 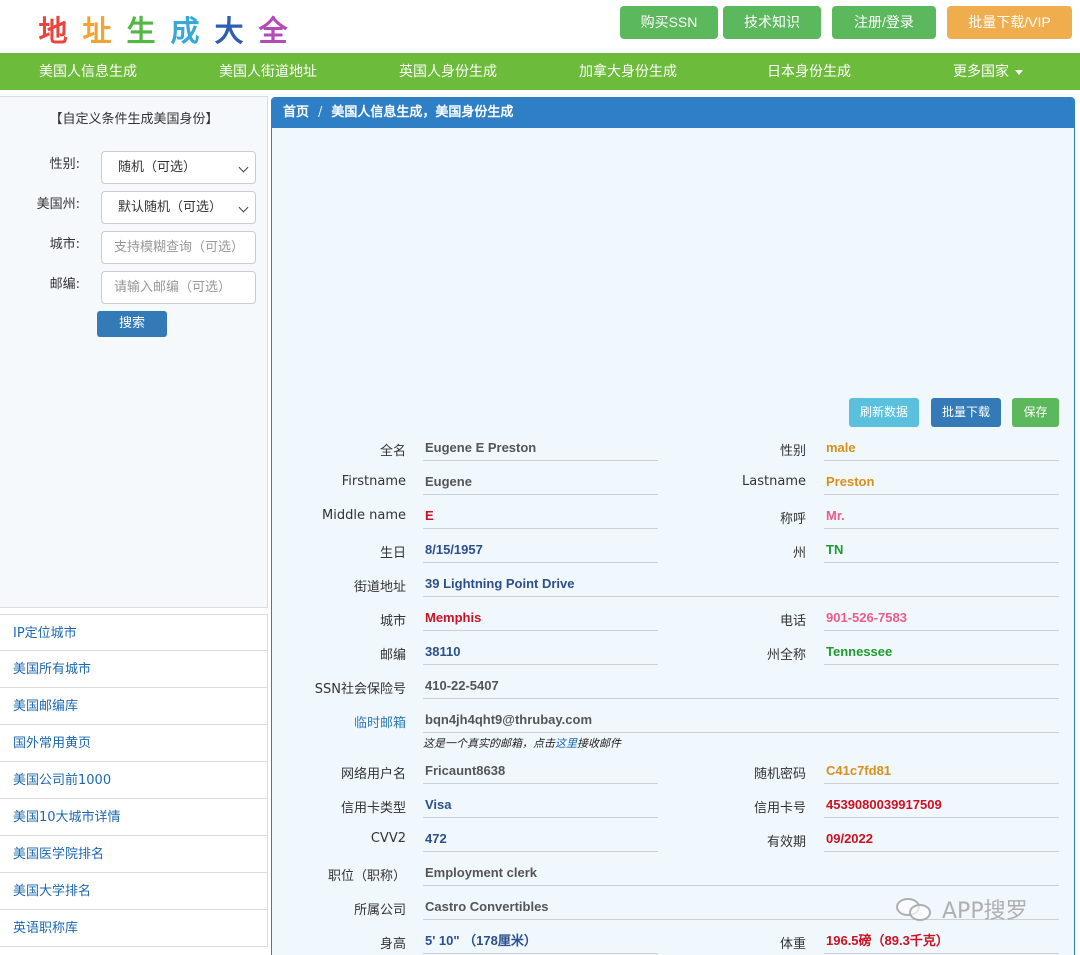 I want to click on state-label: 美国州:, so click(x=58, y=204).